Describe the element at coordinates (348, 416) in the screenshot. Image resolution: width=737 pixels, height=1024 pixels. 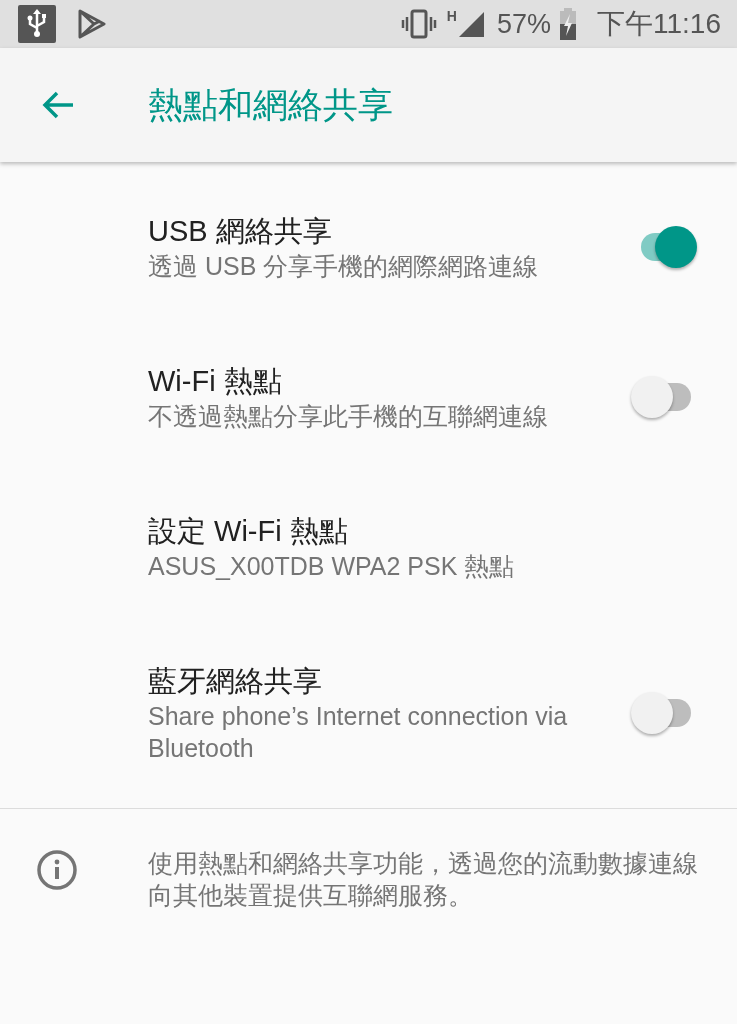
I see `item-summary: 不透過熱點分享此手機的互聯網連線` at that location.